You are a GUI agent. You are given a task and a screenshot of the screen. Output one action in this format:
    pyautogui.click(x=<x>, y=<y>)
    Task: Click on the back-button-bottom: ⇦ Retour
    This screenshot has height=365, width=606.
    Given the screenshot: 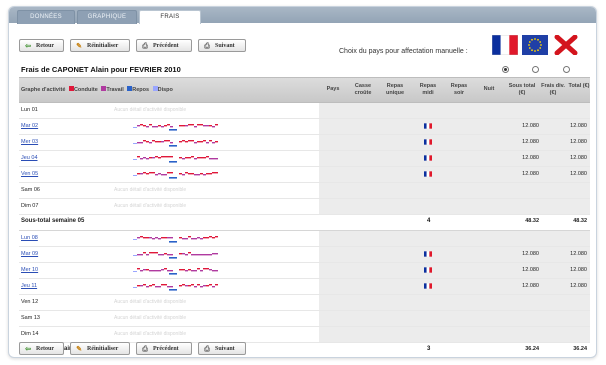 What is the action you would take?
    pyautogui.click(x=41, y=348)
    